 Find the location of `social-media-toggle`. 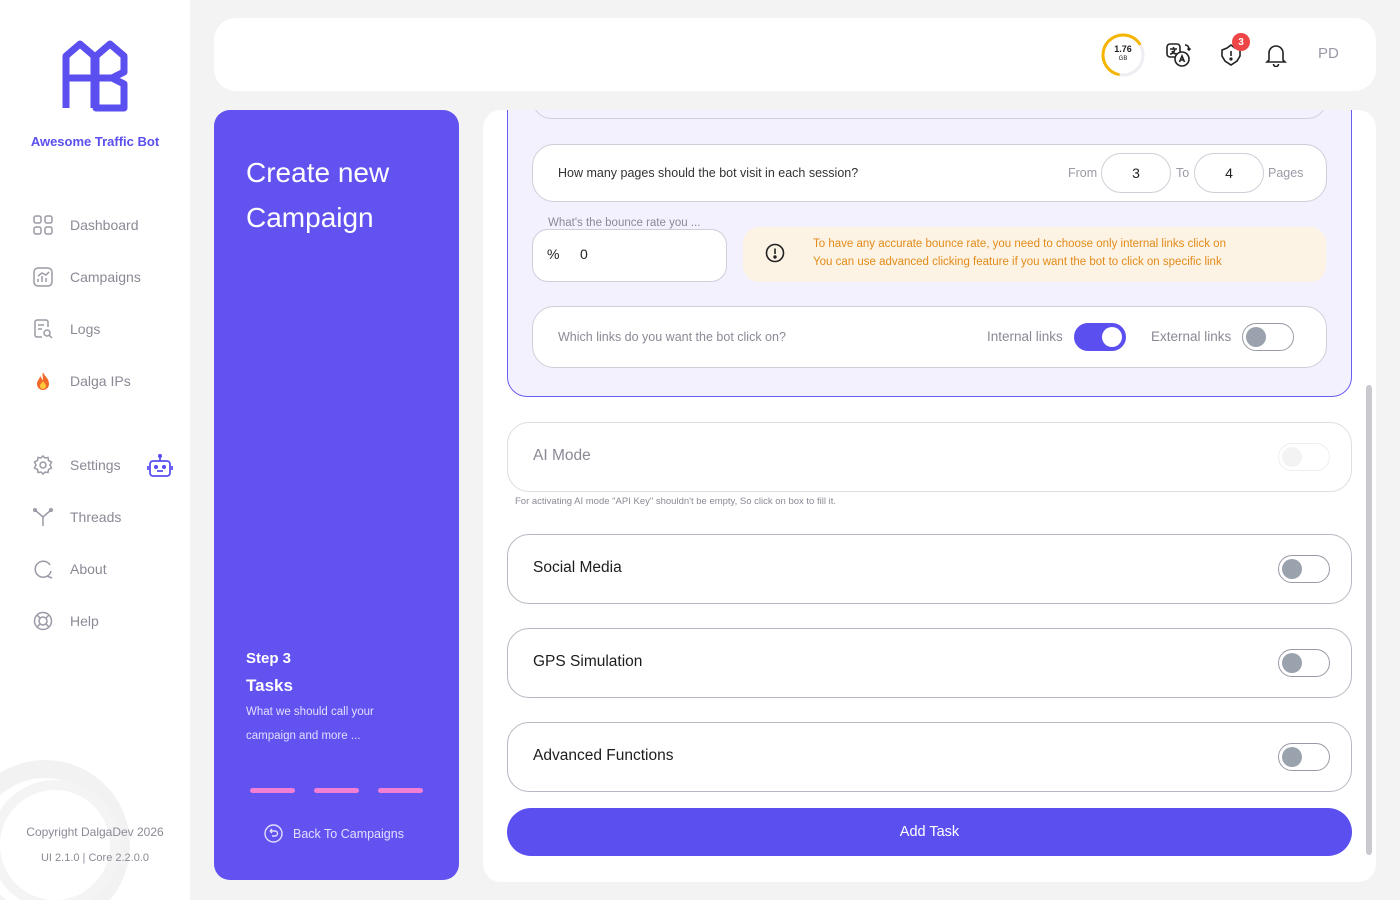

social-media-toggle is located at coordinates (1304, 569).